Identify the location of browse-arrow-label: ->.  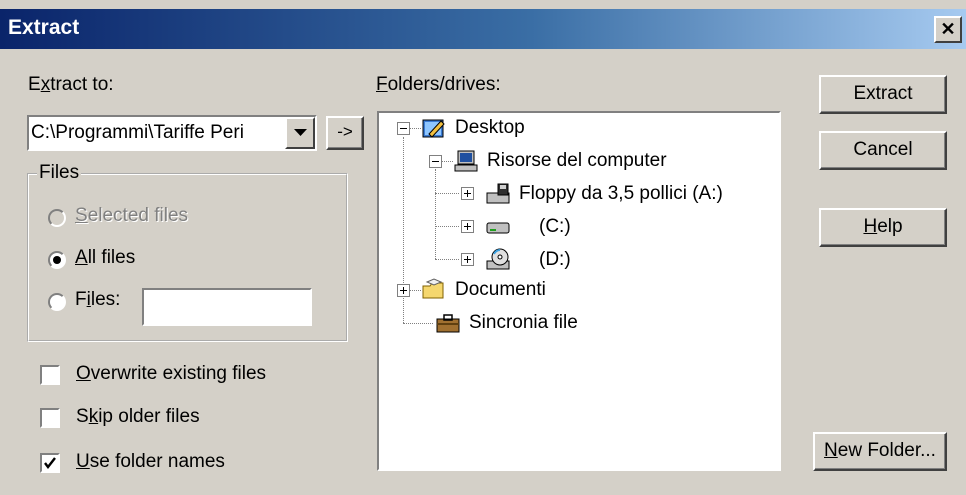
(345, 131).